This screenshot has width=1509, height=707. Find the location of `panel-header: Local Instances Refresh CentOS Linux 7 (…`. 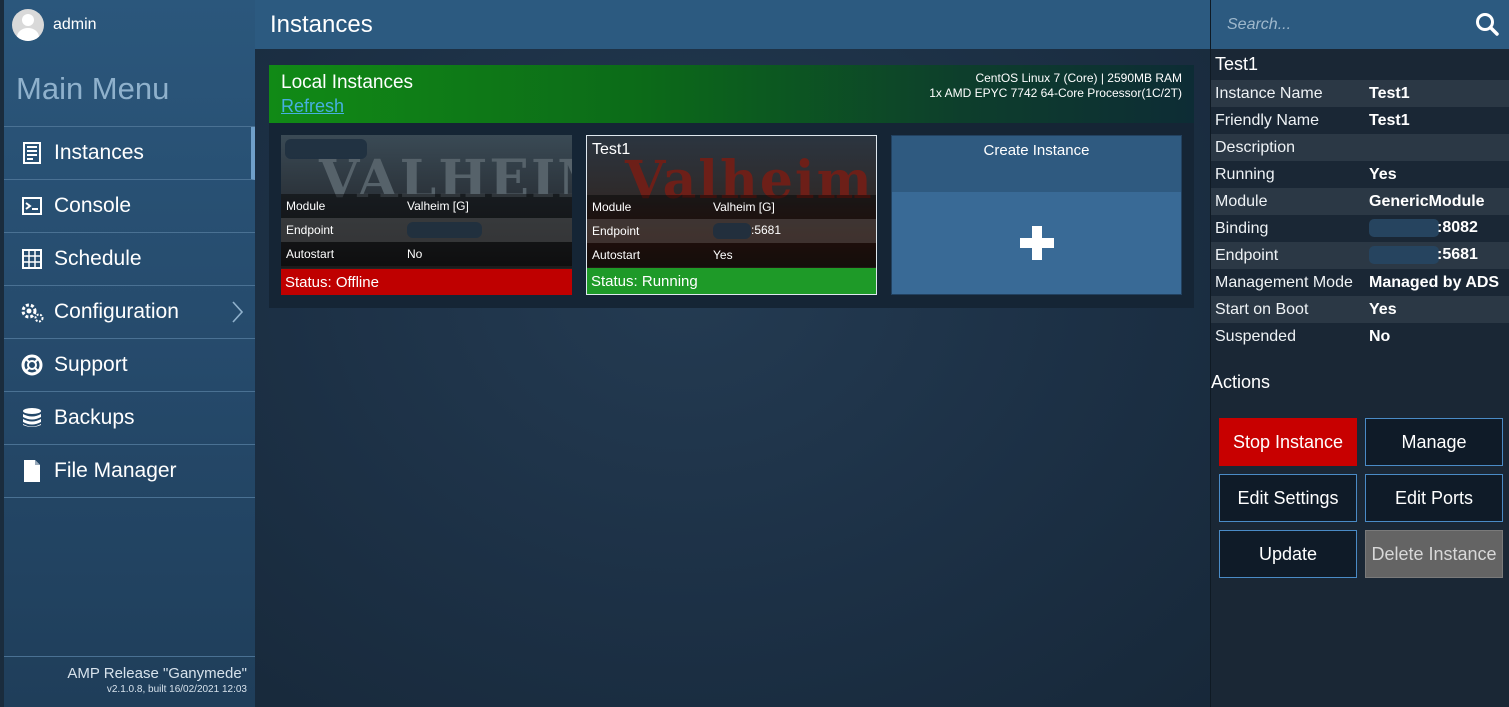

panel-header: Local Instances Refresh CentOS Linux 7 (… is located at coordinates (731, 94).